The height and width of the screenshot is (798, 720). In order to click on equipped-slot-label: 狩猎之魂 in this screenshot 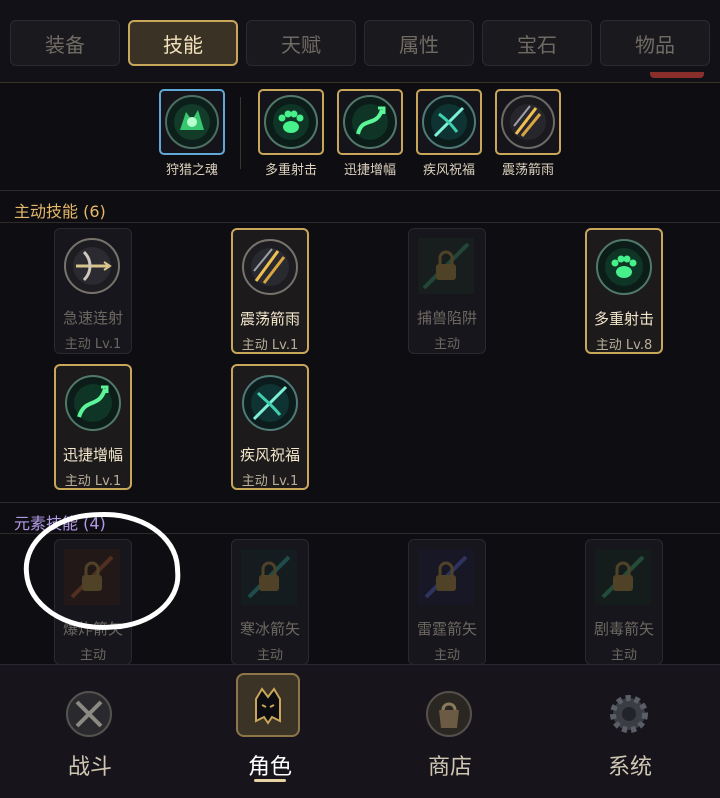, I will do `click(191, 170)`.